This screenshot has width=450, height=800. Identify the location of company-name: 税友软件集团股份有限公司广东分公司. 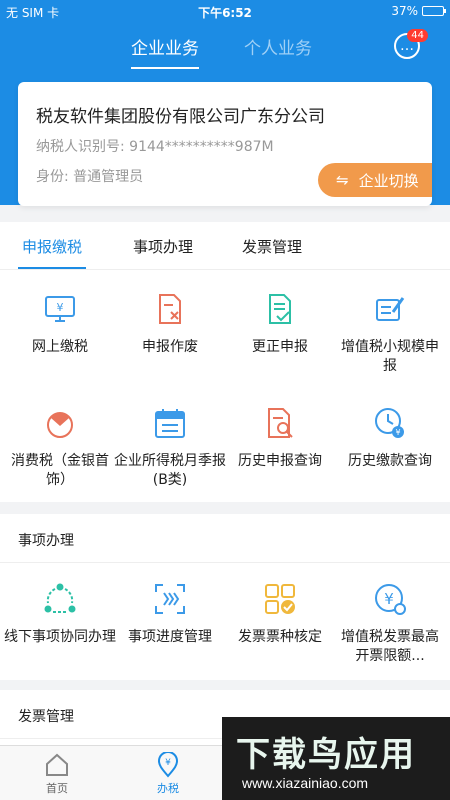
(180, 117).